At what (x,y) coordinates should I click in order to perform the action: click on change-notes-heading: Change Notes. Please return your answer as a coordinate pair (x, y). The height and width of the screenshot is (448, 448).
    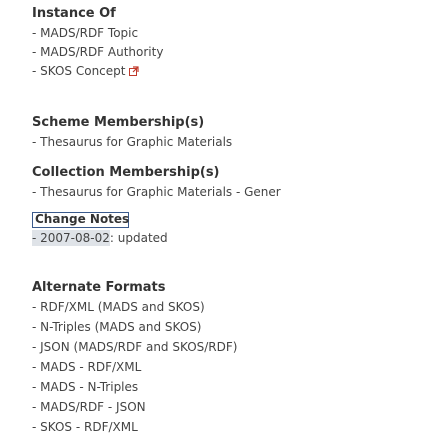
    Looking at the image, I should click on (82, 219).